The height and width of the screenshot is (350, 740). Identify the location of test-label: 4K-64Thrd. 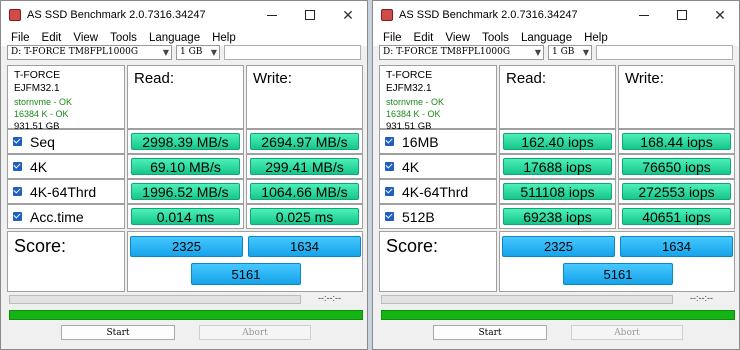
(435, 191).